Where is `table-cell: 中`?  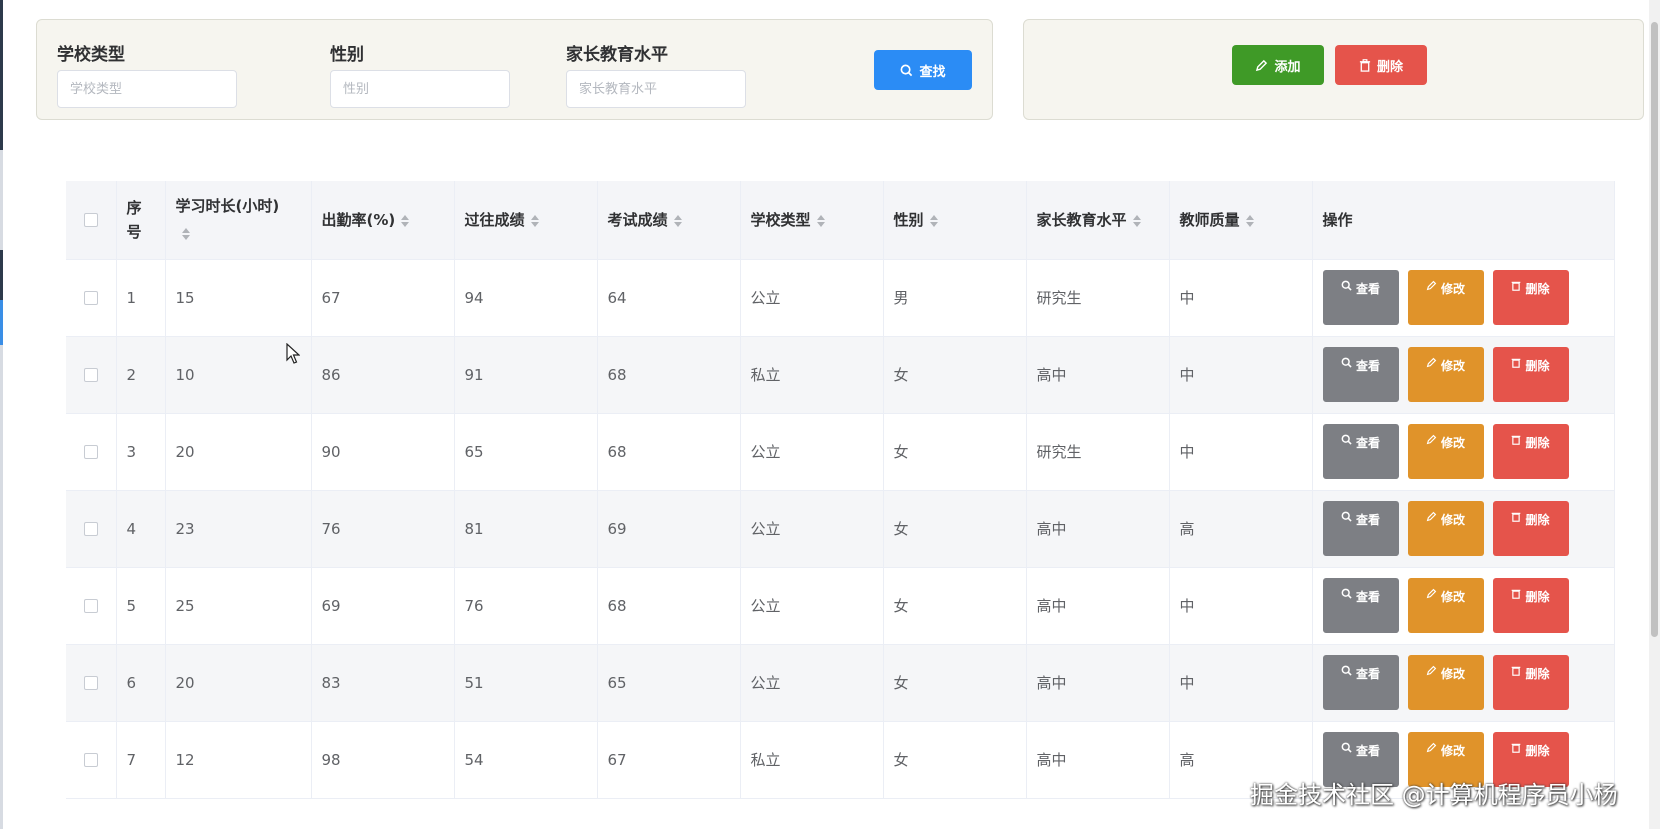
table-cell: 中 is located at coordinates (1241, 375).